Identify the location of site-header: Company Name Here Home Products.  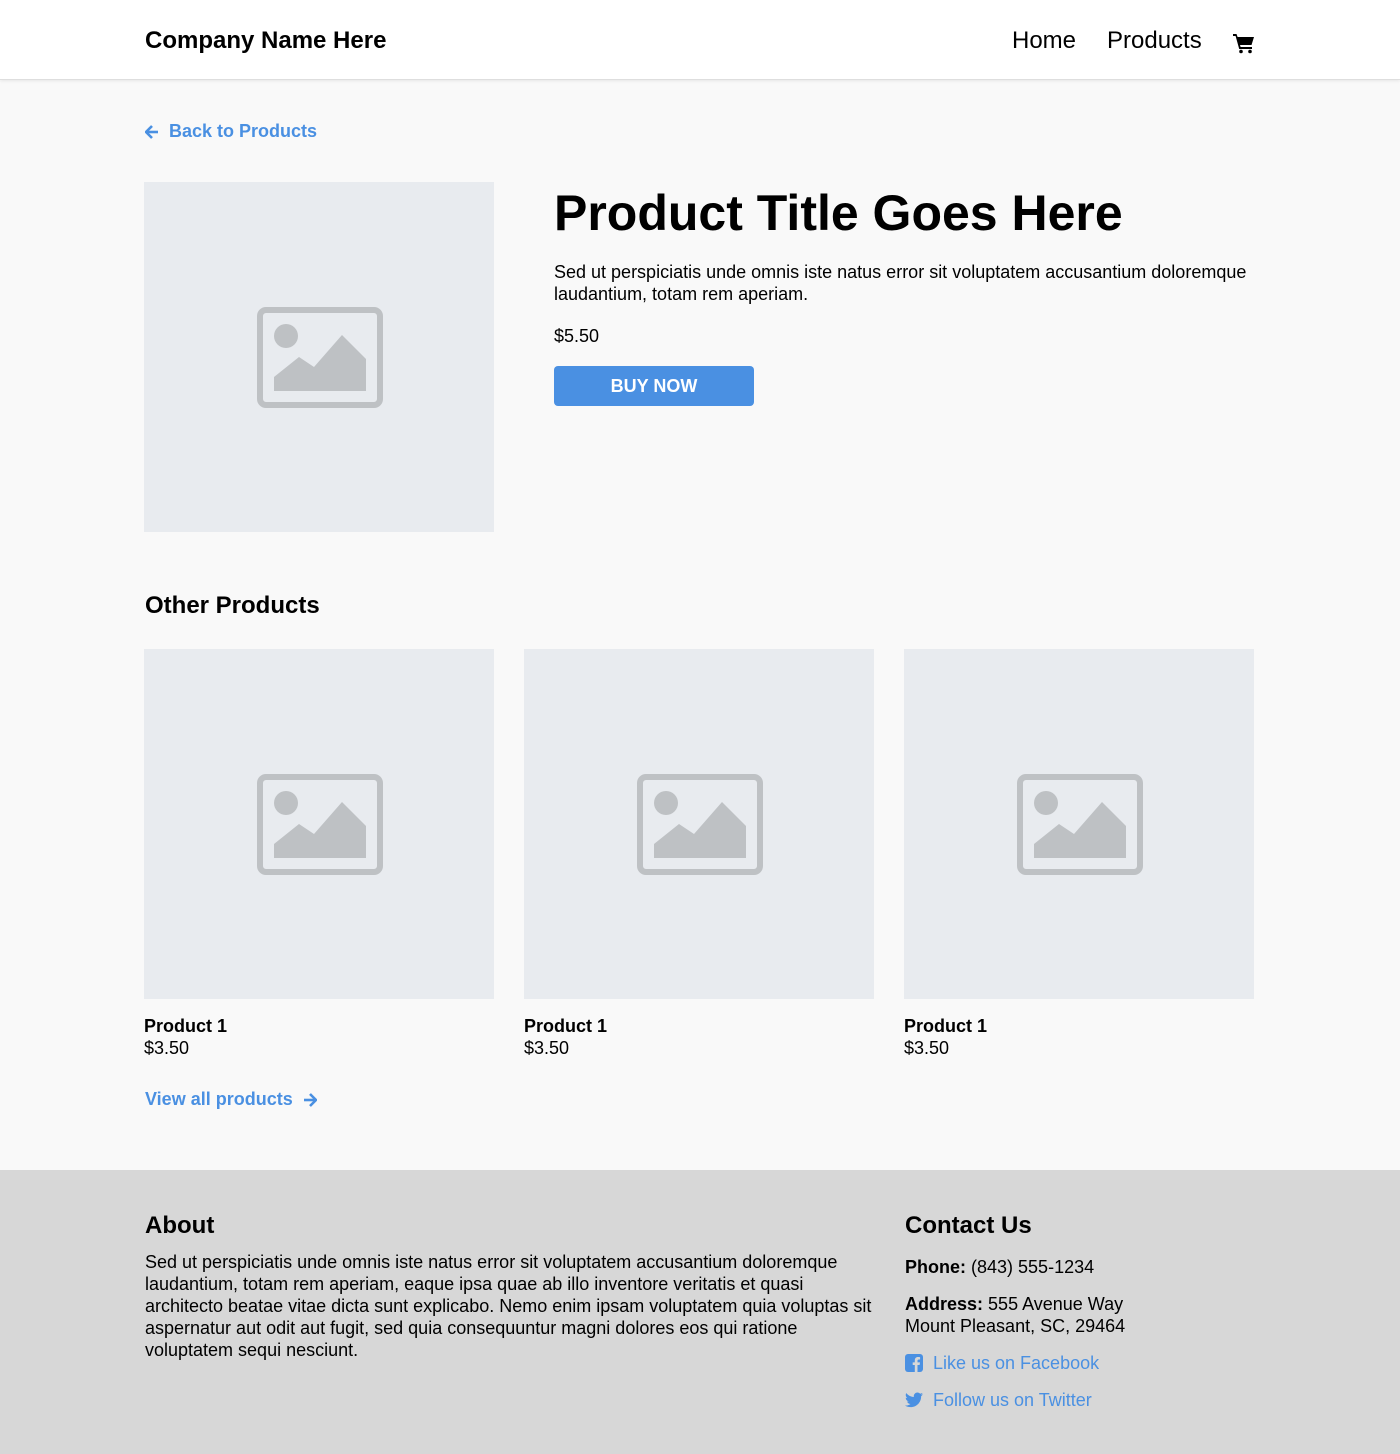
(700, 40).